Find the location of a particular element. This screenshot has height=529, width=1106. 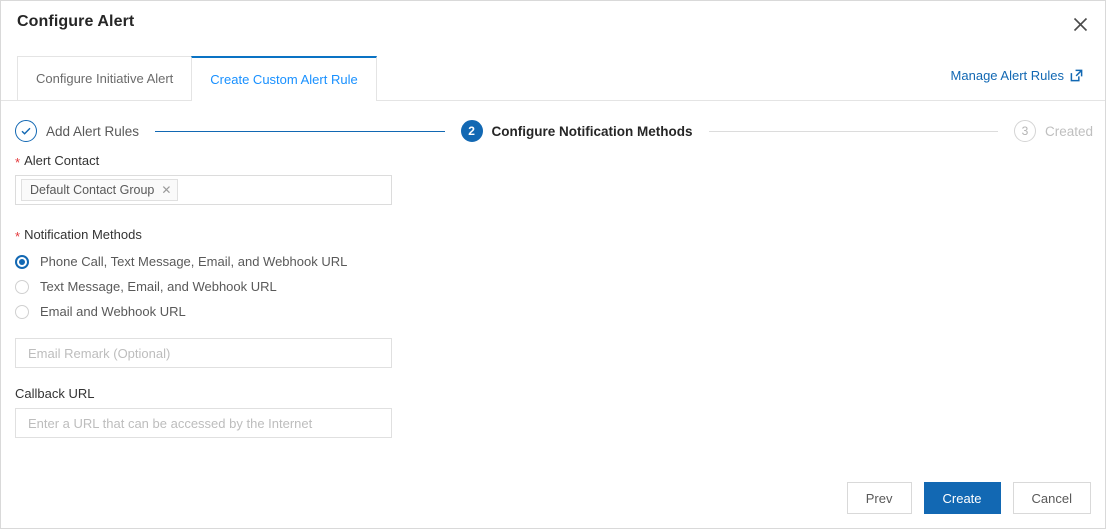

step-add-alert-rules: Add Alert Rules is located at coordinates (77, 131).